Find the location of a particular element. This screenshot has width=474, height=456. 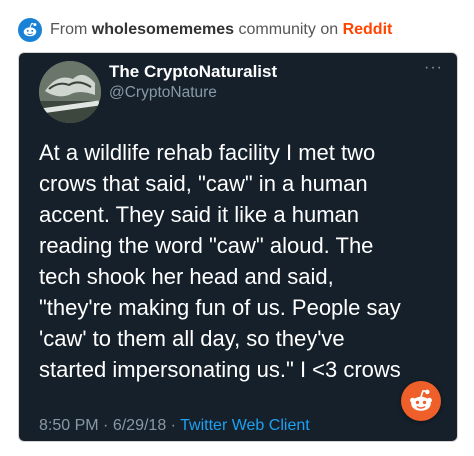

source-bar: From wholesomememes community on Reddit is located at coordinates (205, 30).